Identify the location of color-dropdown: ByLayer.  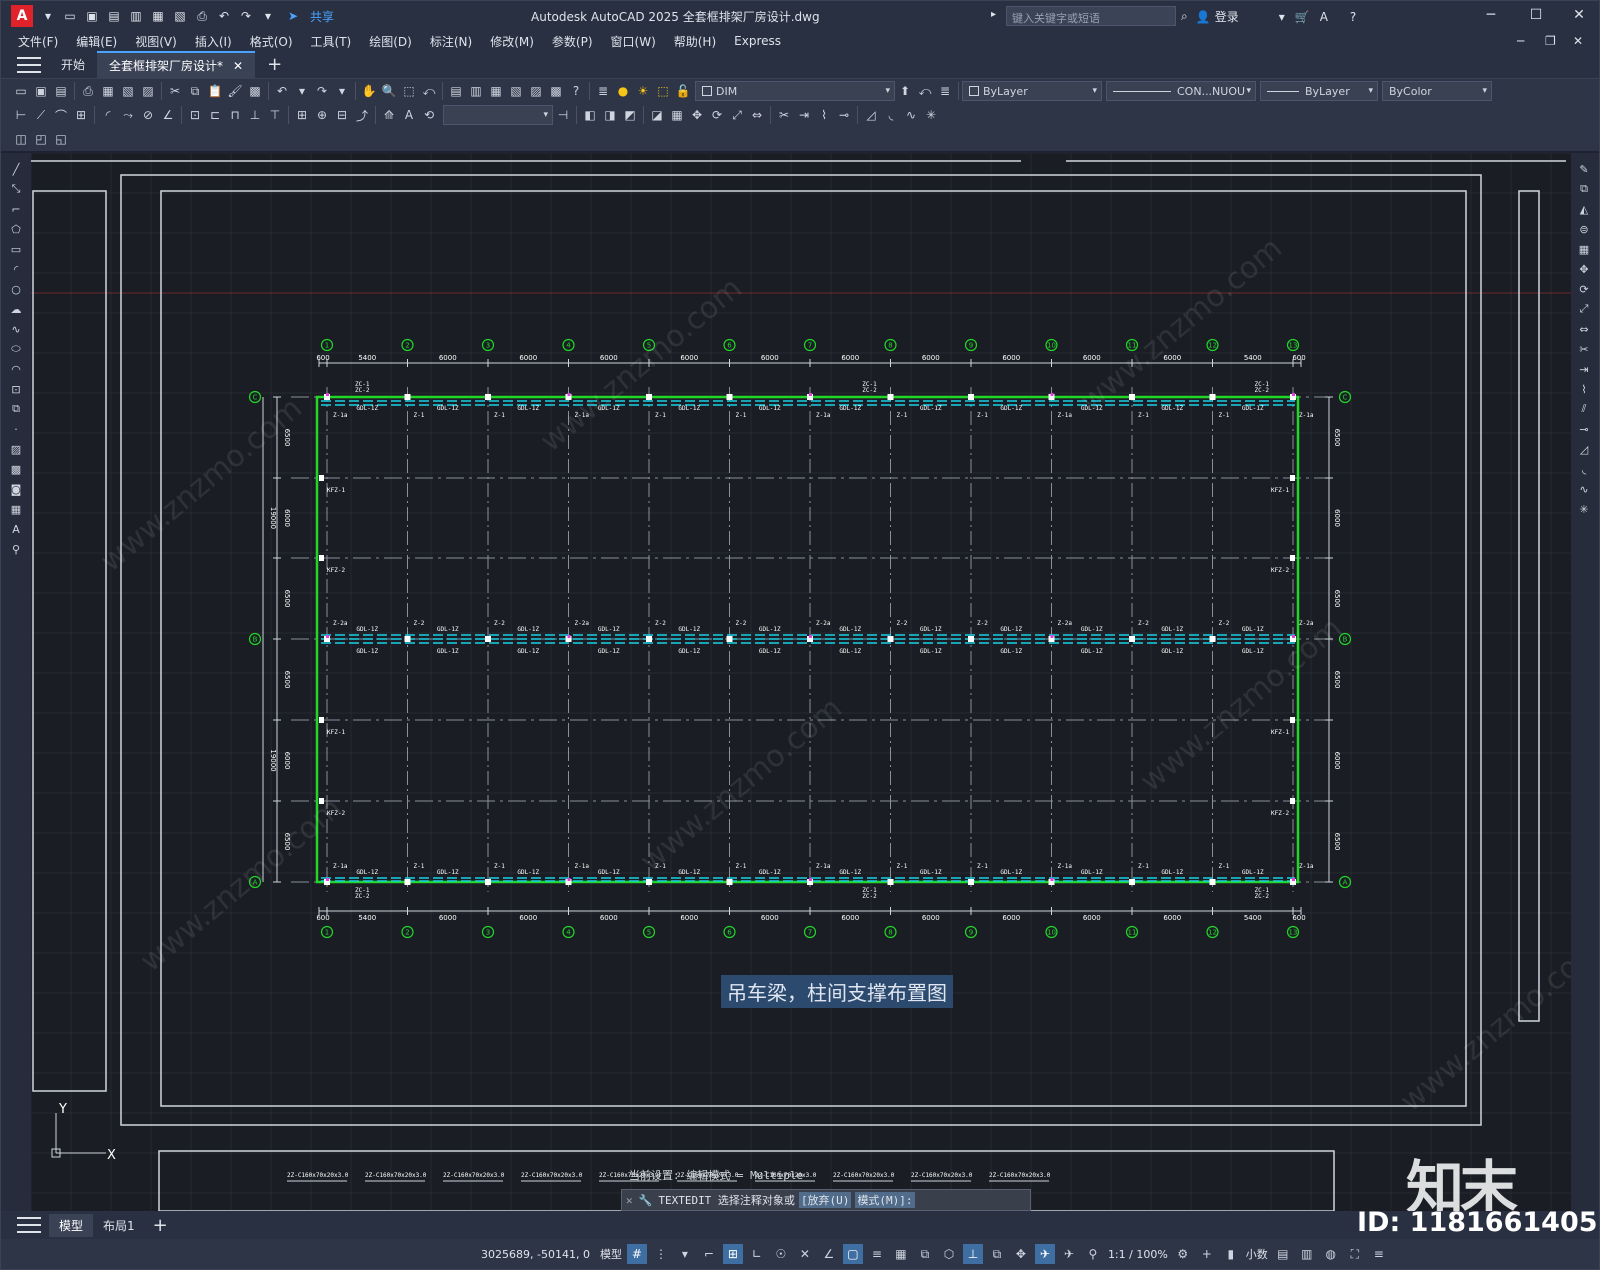
(1032, 91).